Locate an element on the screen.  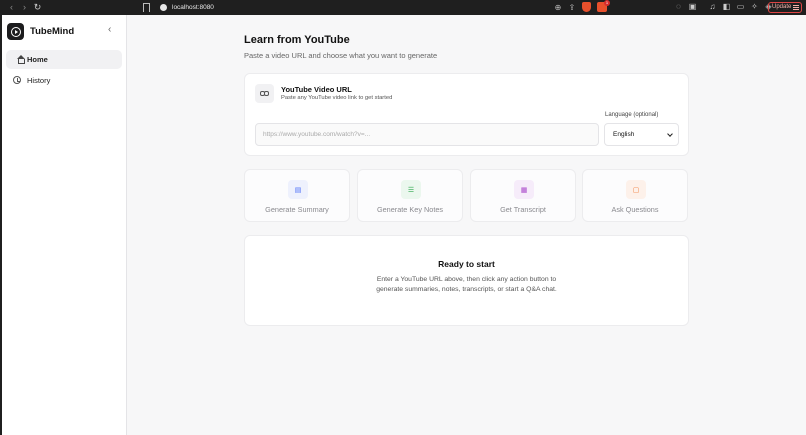
browser-nav: ‹ › ↻ is located at coordinates (24, 7).